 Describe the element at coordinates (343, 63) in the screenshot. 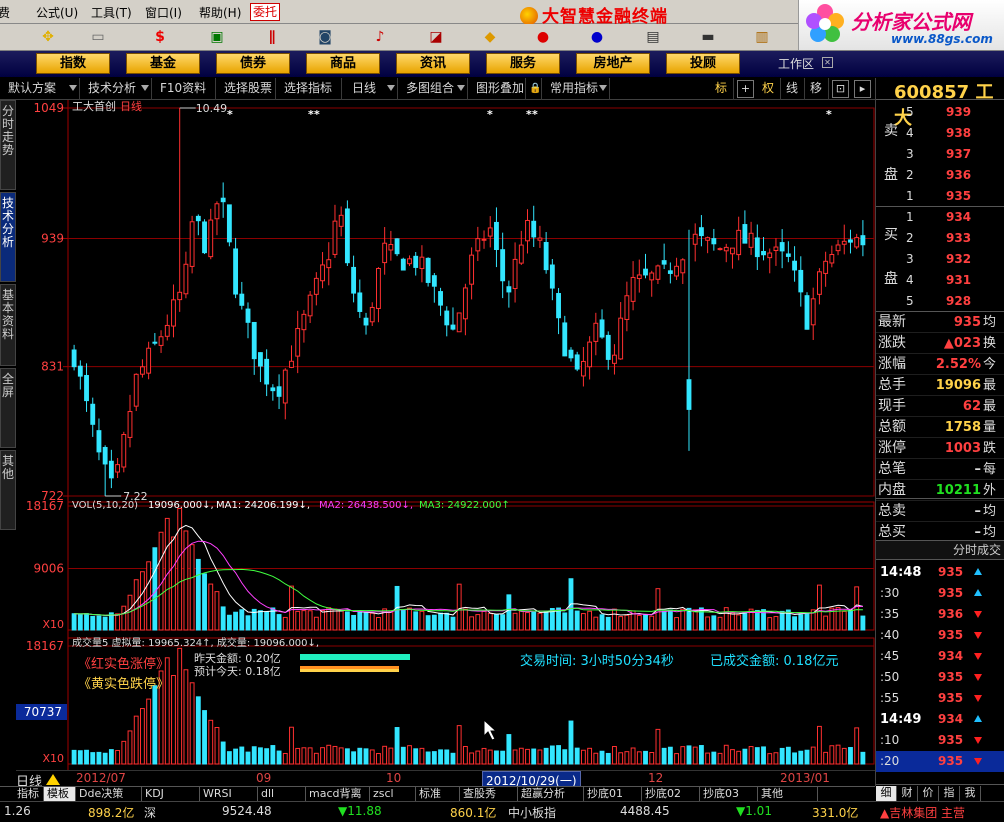

I see `nav-commodity: 商品` at that location.